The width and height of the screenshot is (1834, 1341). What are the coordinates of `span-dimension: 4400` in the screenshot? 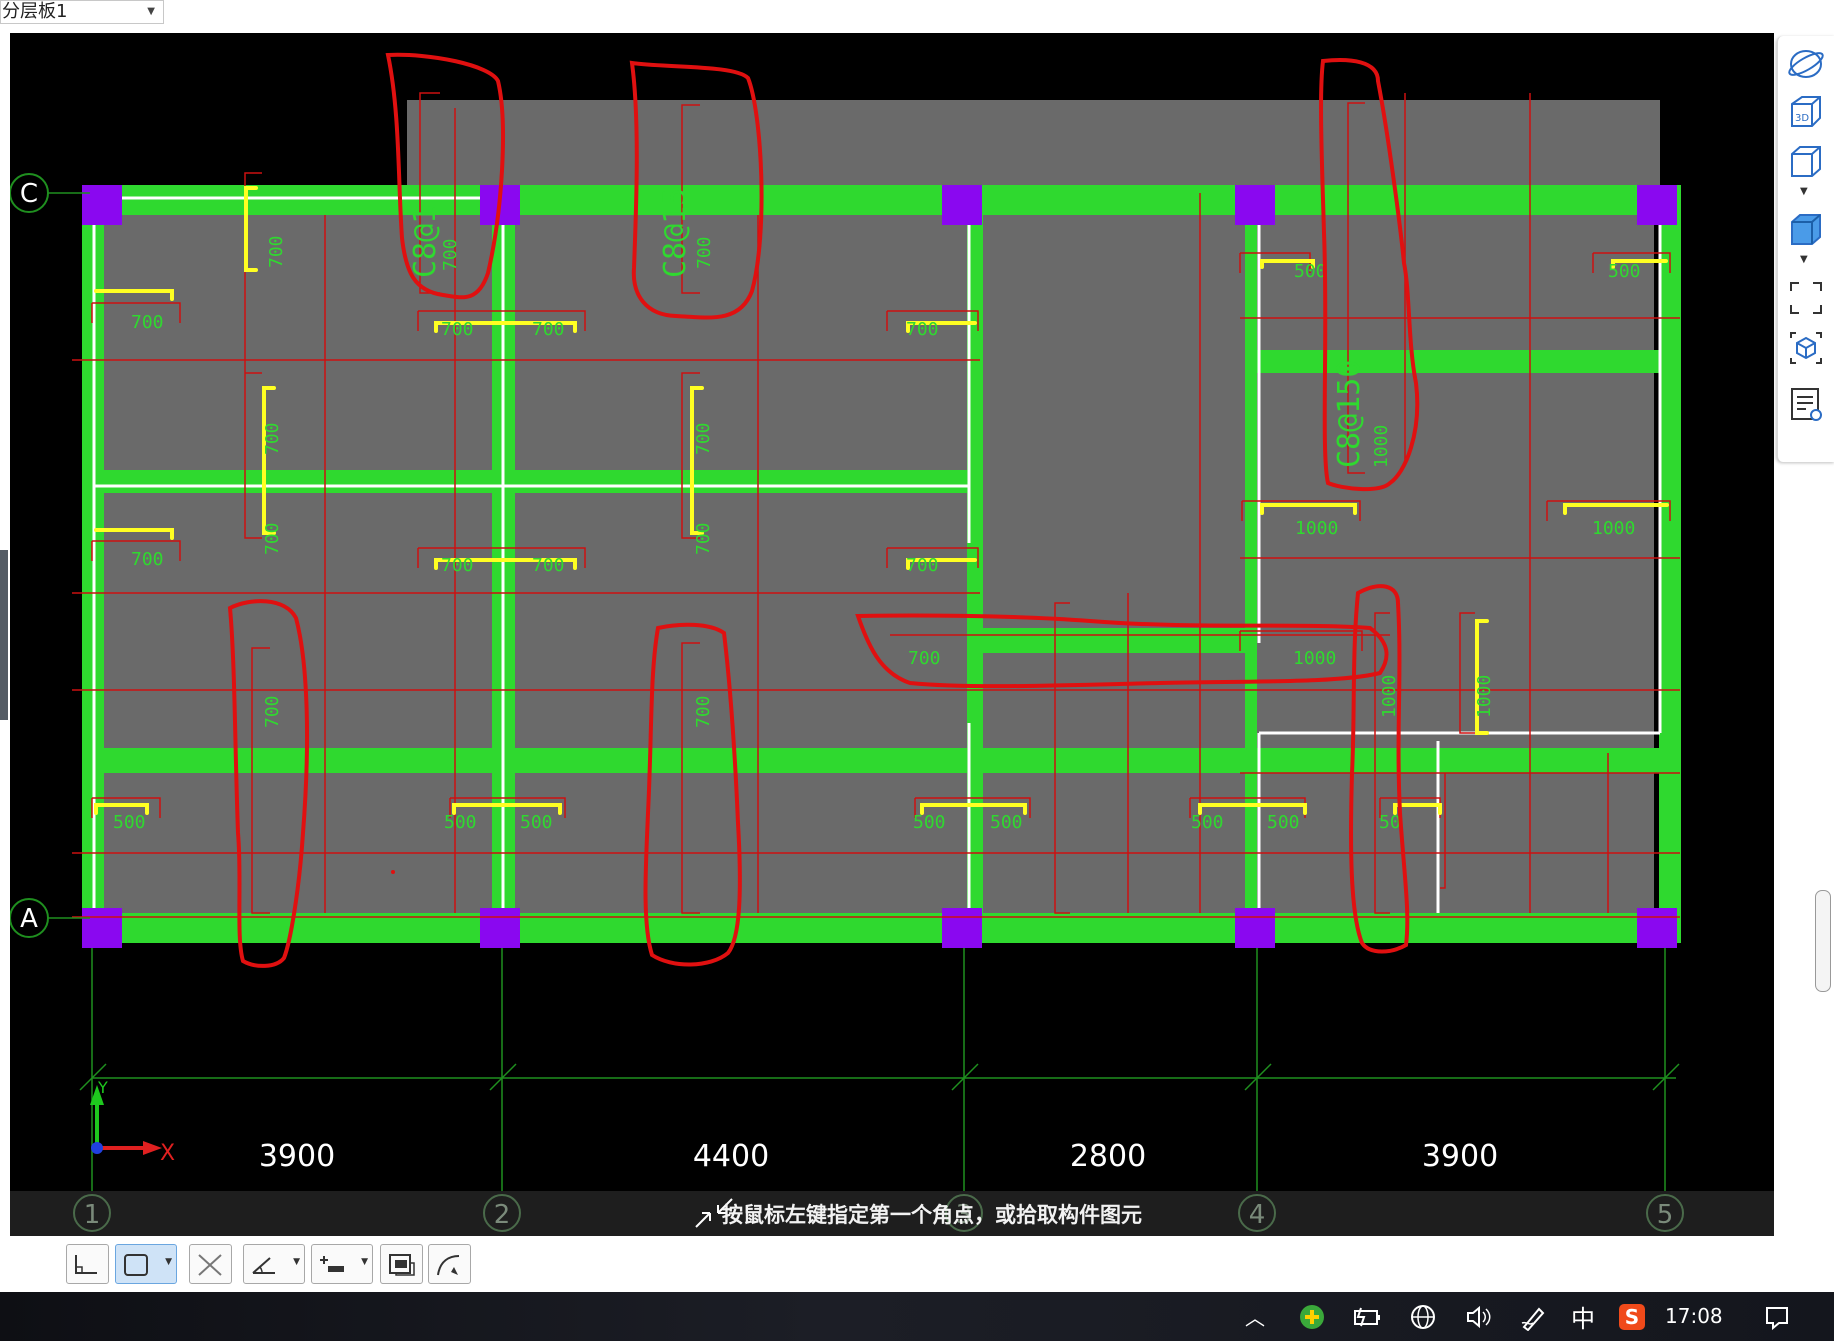 It's located at (731, 1156).